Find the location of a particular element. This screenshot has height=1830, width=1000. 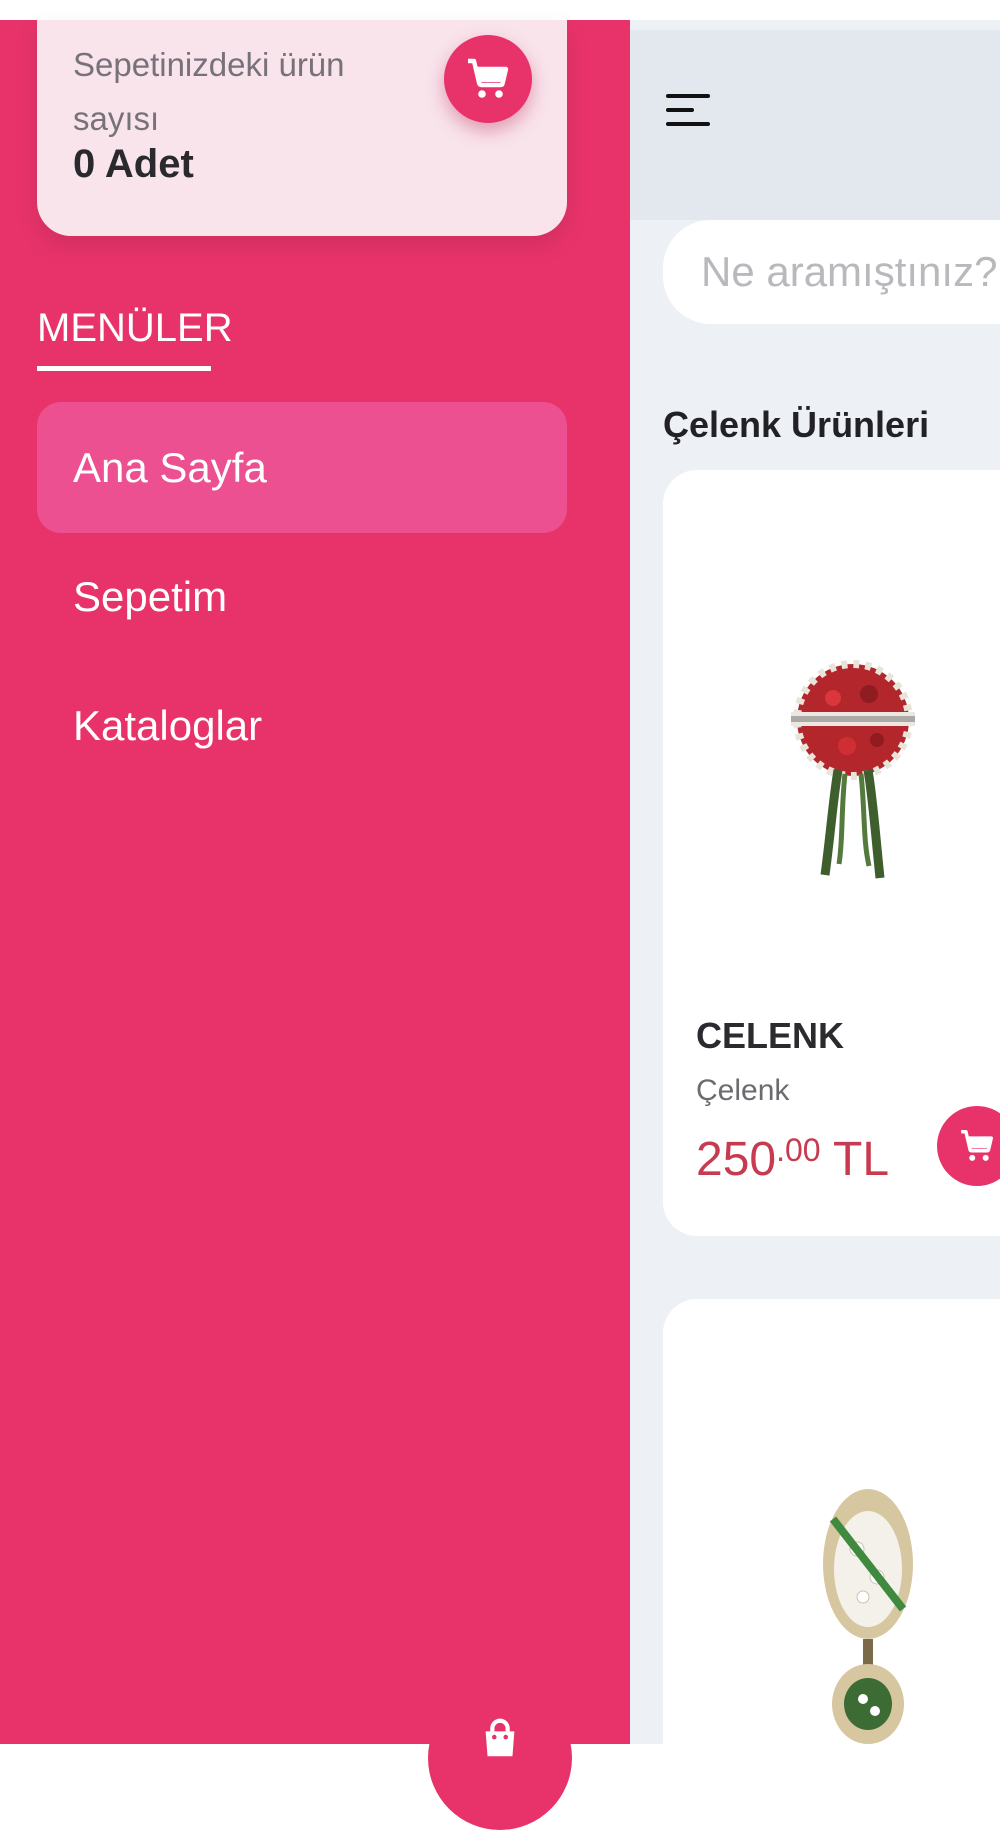

add-to-cart-button is located at coordinates (968, 1146).